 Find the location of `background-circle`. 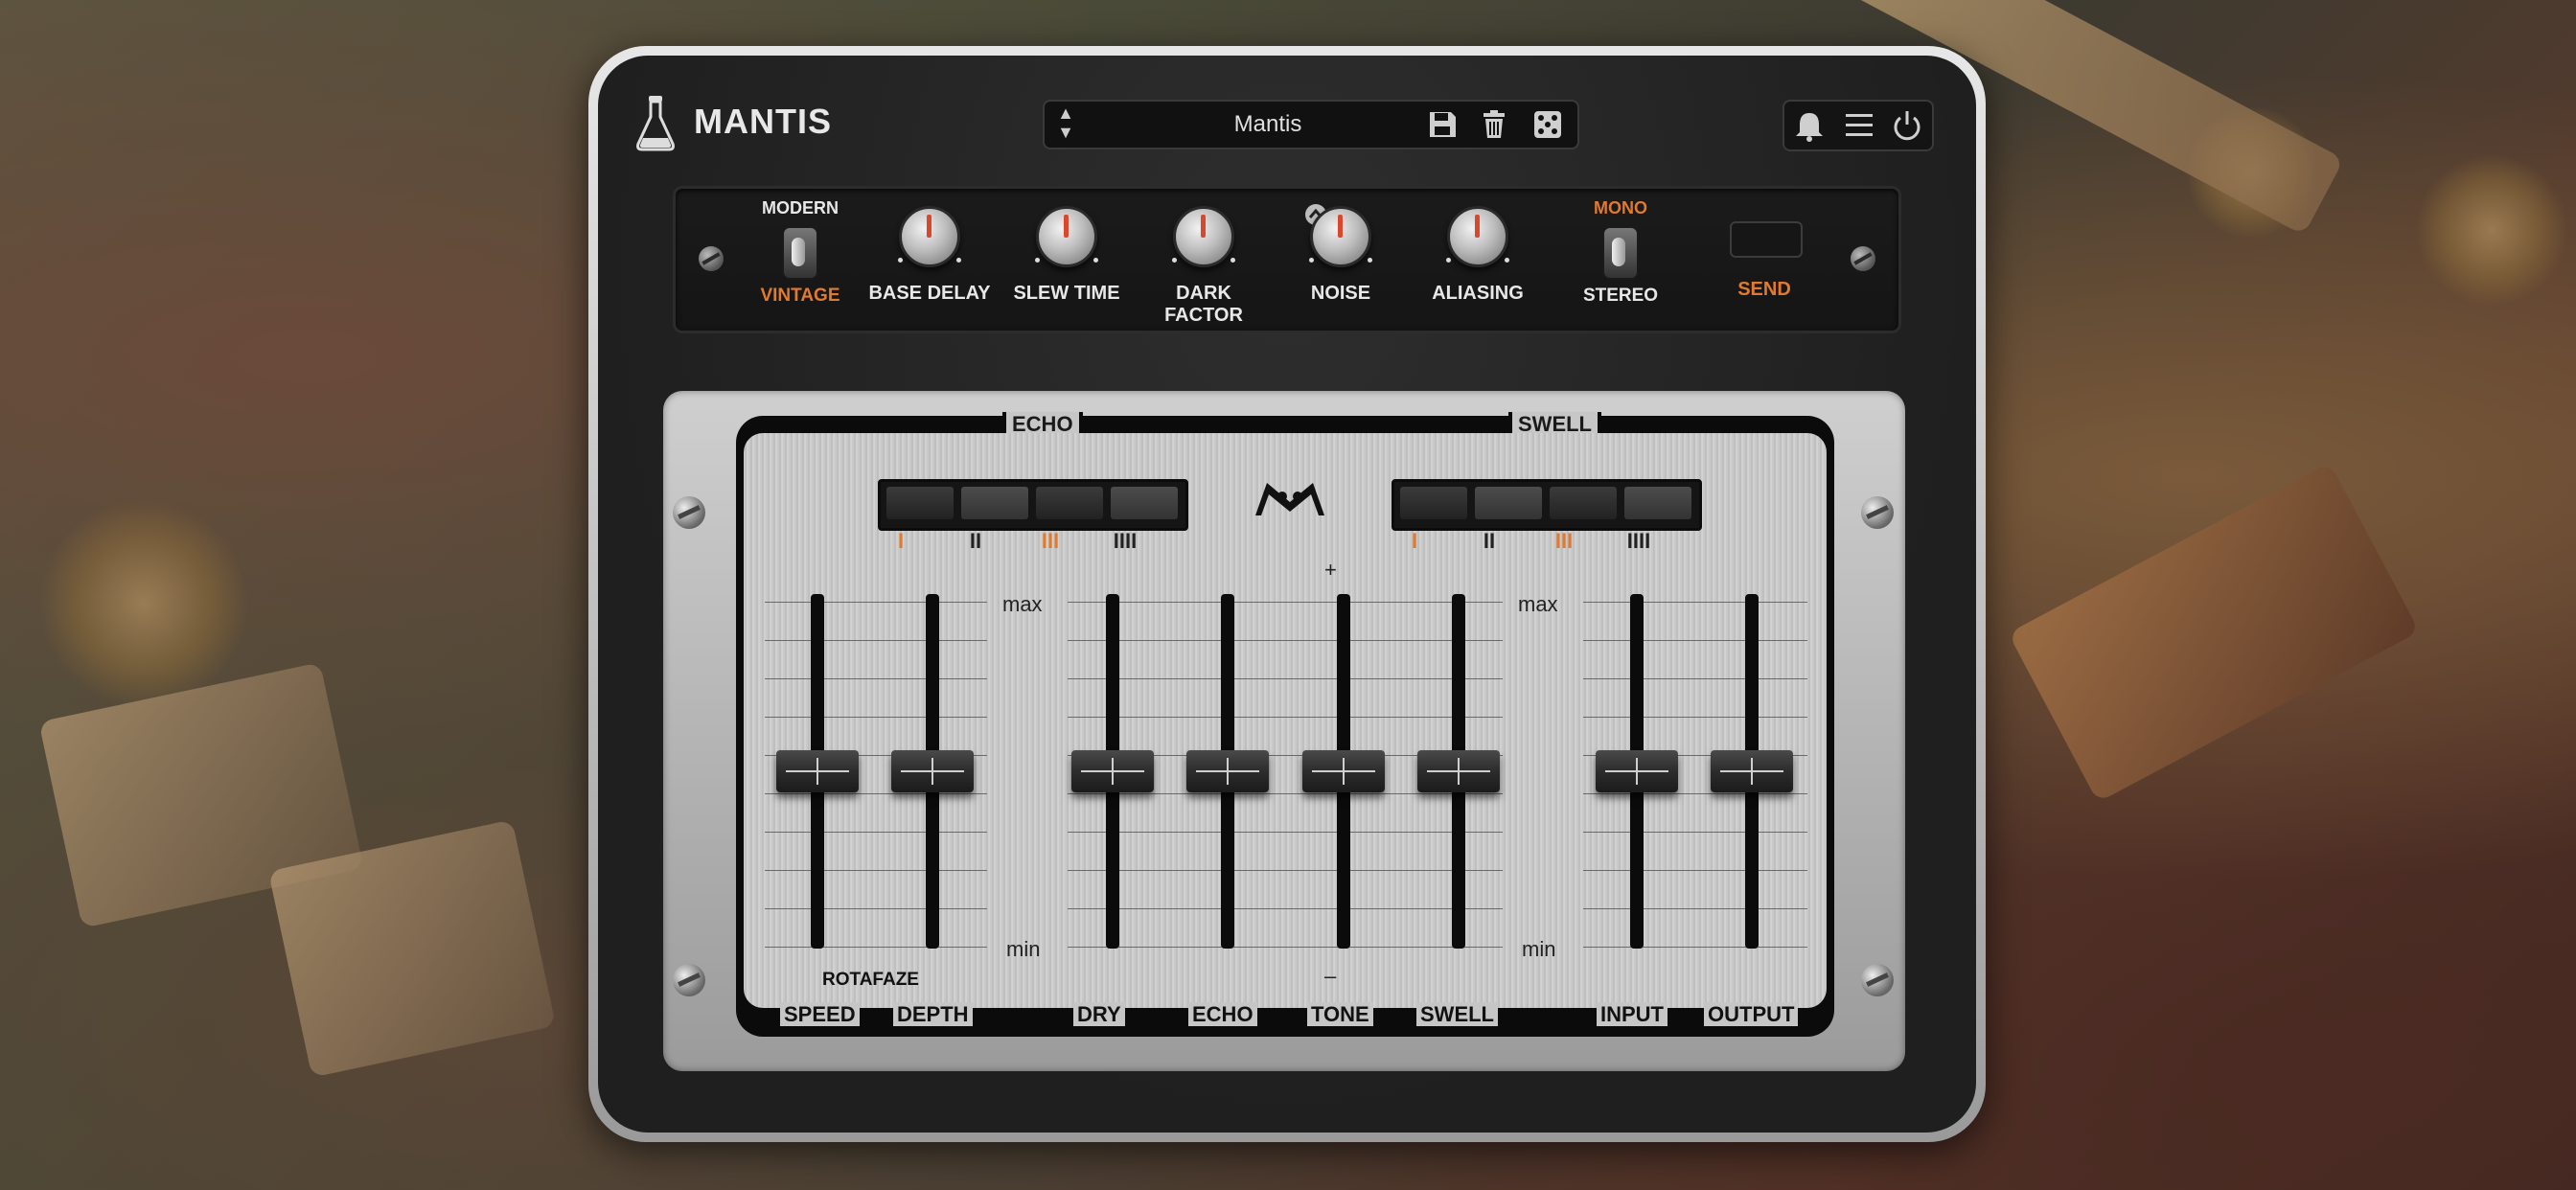

background-circle is located at coordinates (143, 604).